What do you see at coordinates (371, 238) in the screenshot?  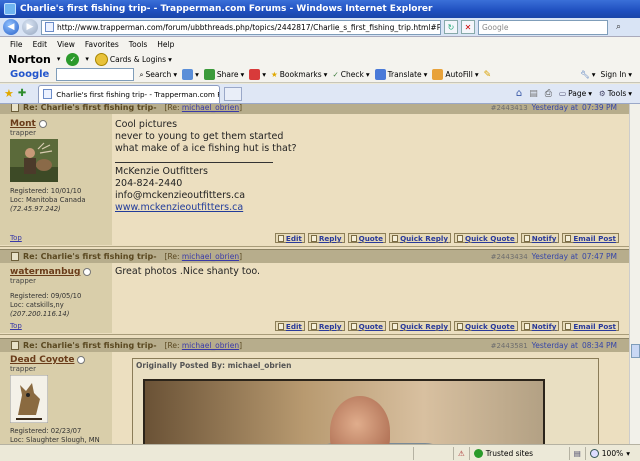 I see `quote-label: Quote` at bounding box center [371, 238].